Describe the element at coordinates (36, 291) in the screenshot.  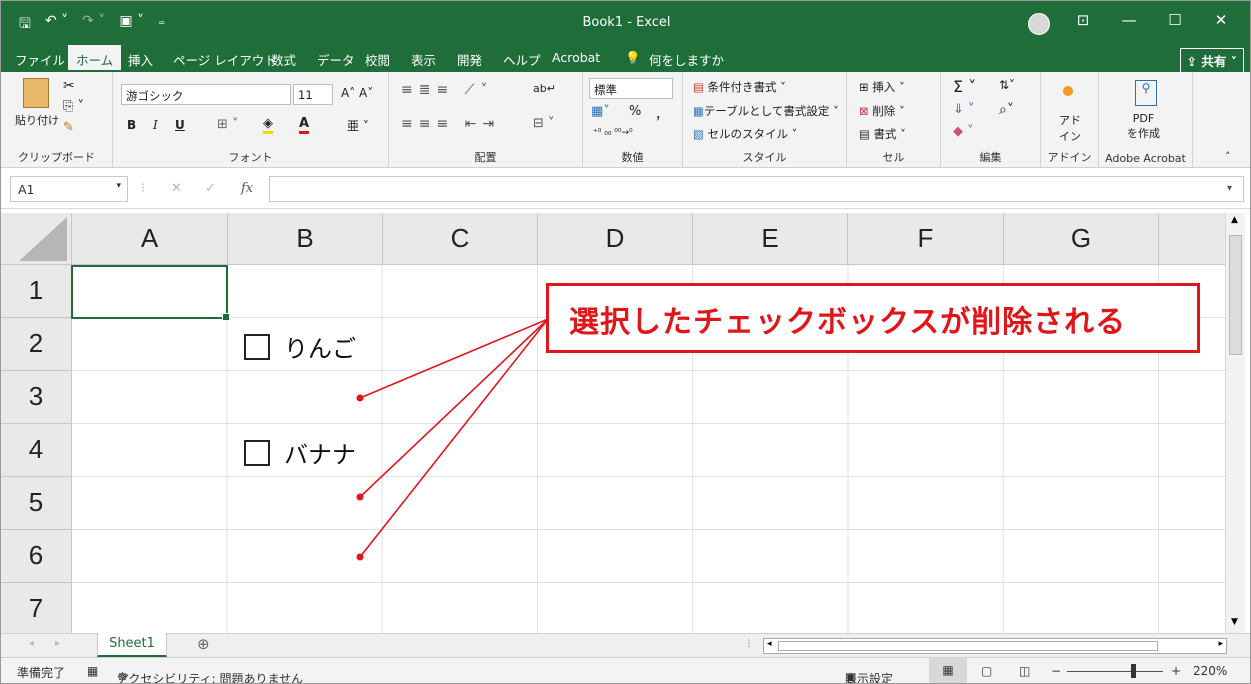
I see `row-header-1: 1` at that location.